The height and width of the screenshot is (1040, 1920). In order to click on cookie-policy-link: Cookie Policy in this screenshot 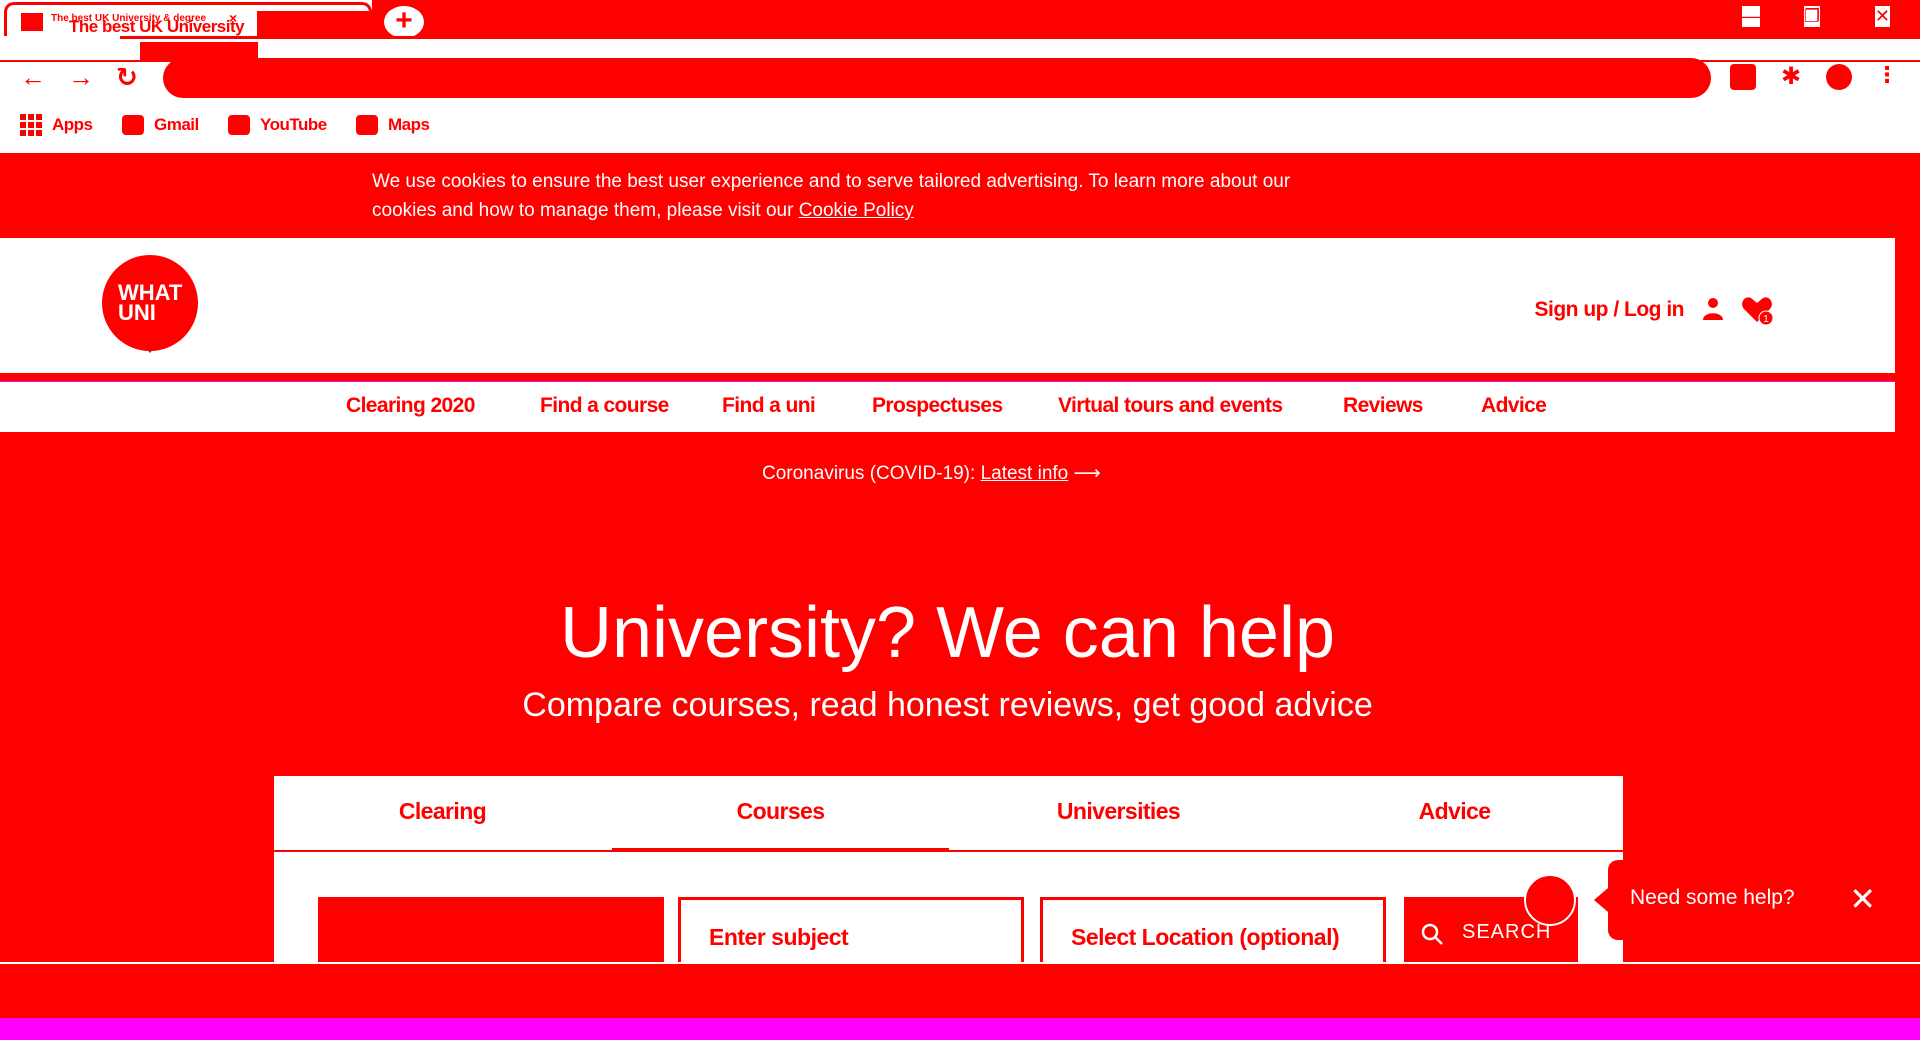, I will do `click(856, 210)`.